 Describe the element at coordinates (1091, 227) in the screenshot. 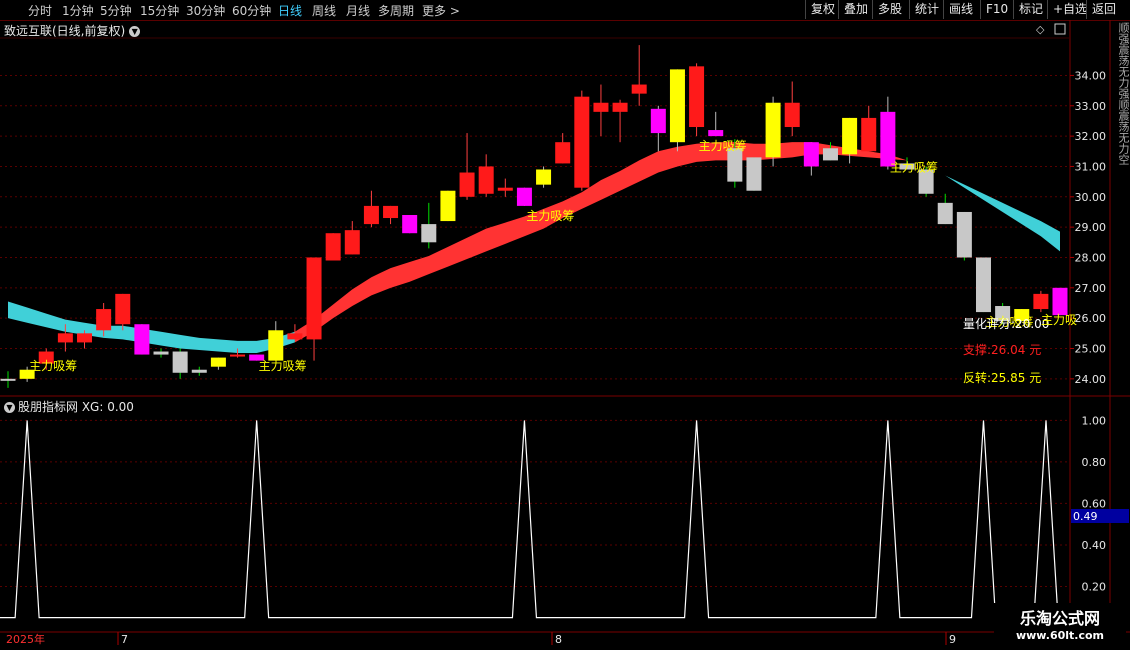

I see `y-tick-label: 29.00` at that location.